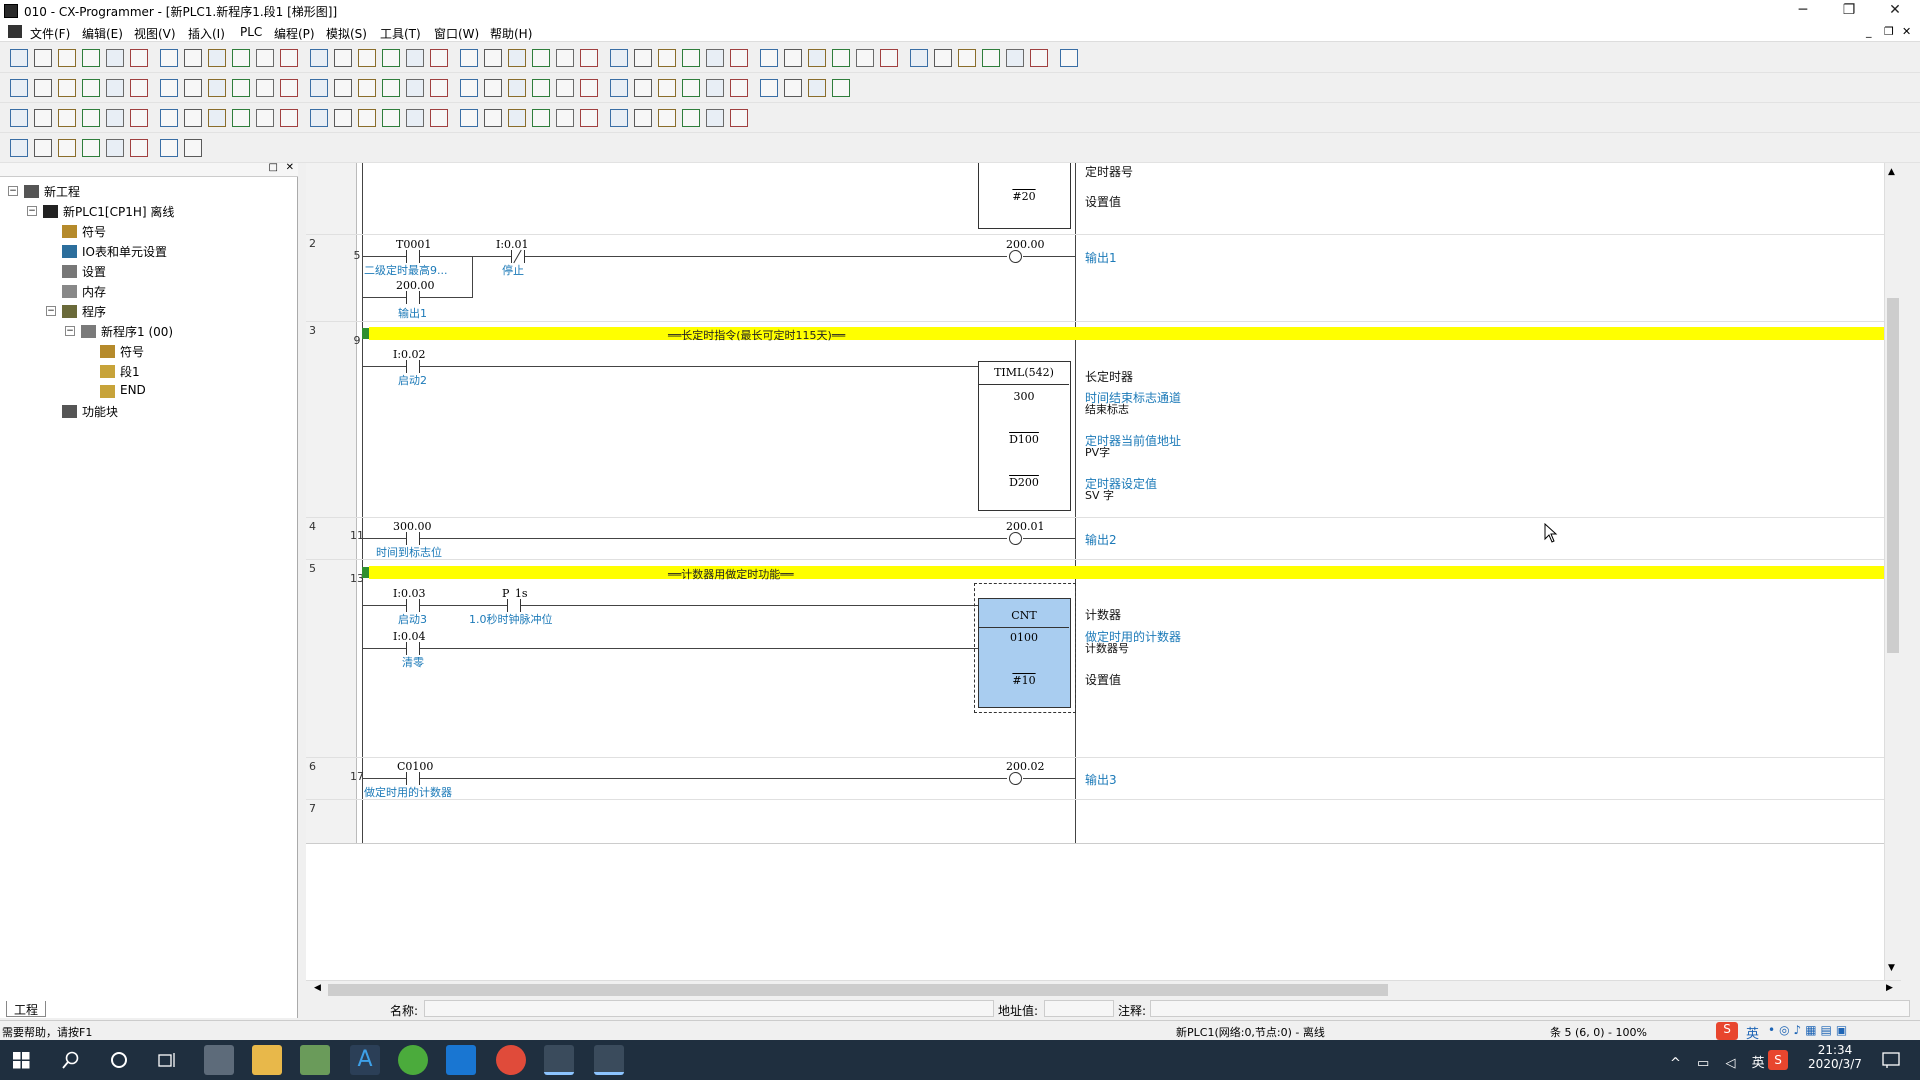  What do you see at coordinates (1727, 1031) in the screenshot?
I see `ime-logo-icon: S` at bounding box center [1727, 1031].